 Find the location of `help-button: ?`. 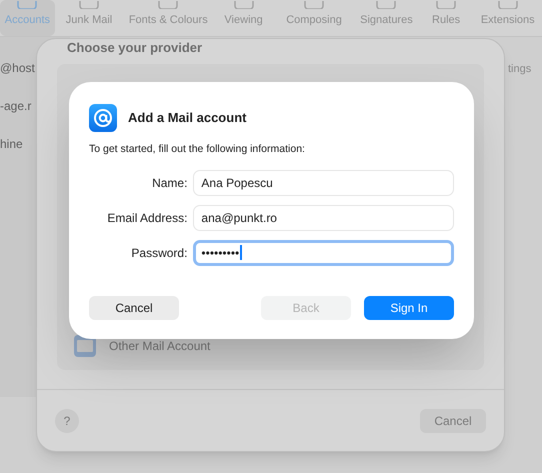

help-button: ? is located at coordinates (67, 420).